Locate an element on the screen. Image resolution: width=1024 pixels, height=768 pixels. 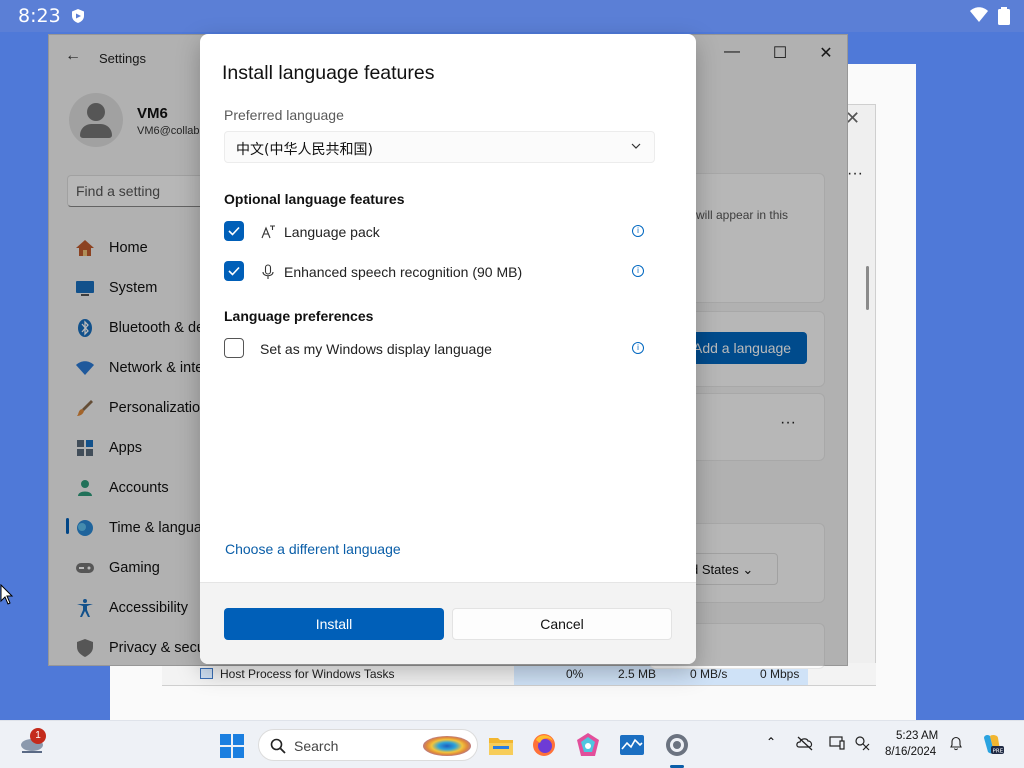
clock-date: 8/16/2024 is located at coordinates (910, 752).